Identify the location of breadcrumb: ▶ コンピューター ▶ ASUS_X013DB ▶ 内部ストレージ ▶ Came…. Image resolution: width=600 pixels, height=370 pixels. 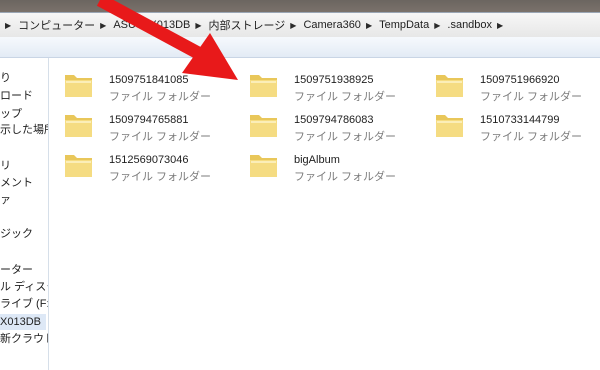
(300, 25).